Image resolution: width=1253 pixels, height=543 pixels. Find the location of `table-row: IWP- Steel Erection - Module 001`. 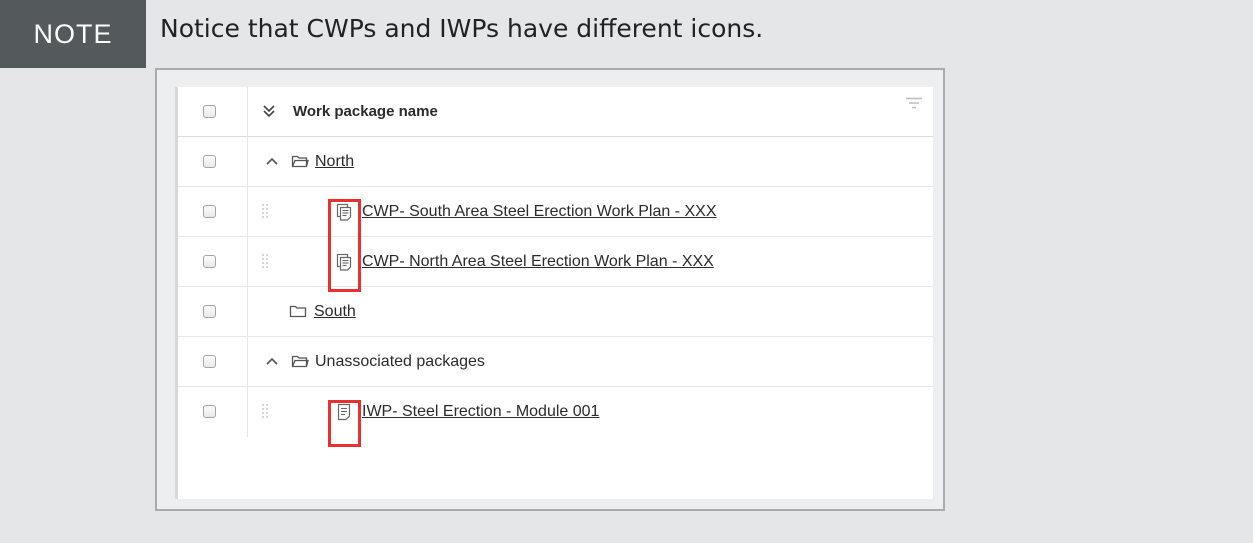

table-row: IWP- Steel Erection - Module 001 is located at coordinates (555, 412).